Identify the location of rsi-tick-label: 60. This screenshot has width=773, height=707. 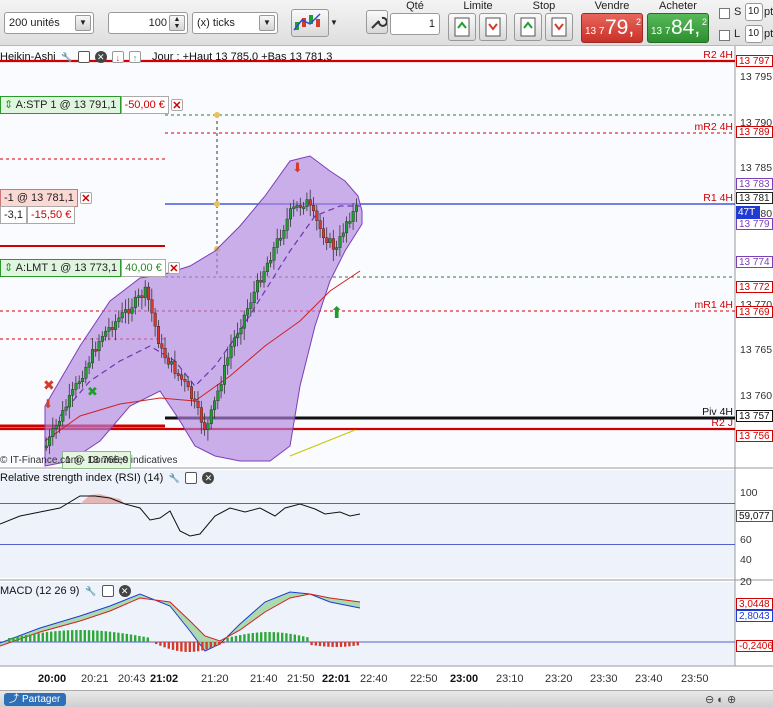
(746, 540).